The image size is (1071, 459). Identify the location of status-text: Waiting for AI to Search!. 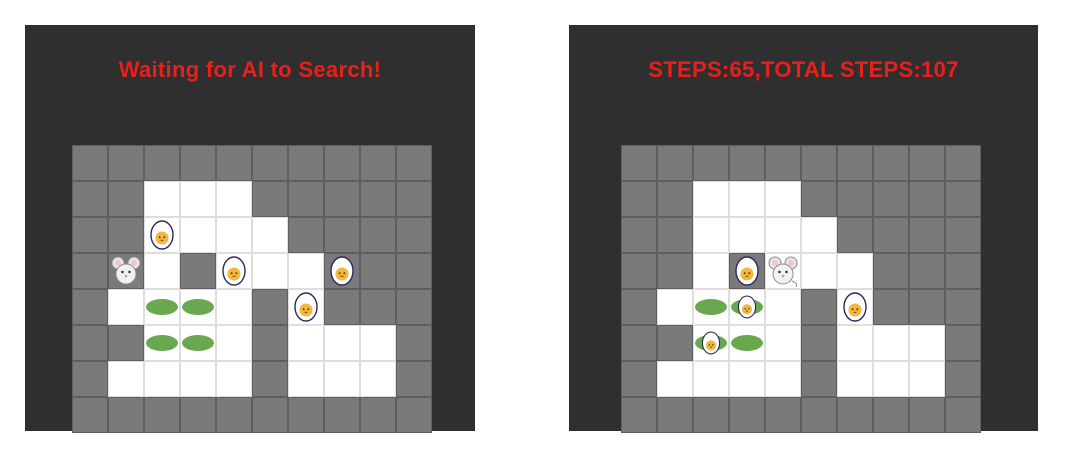
(250, 69).